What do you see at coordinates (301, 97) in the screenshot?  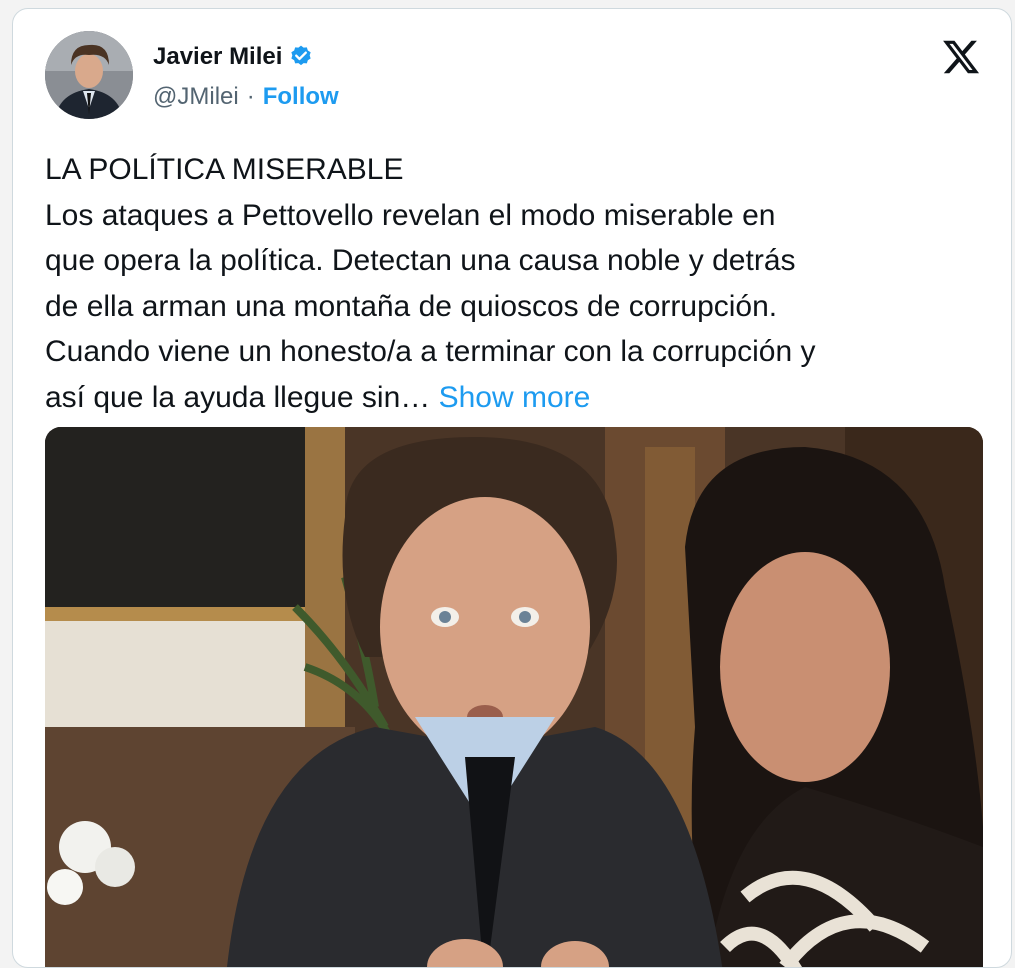 I see `follow-button: Follow` at bounding box center [301, 97].